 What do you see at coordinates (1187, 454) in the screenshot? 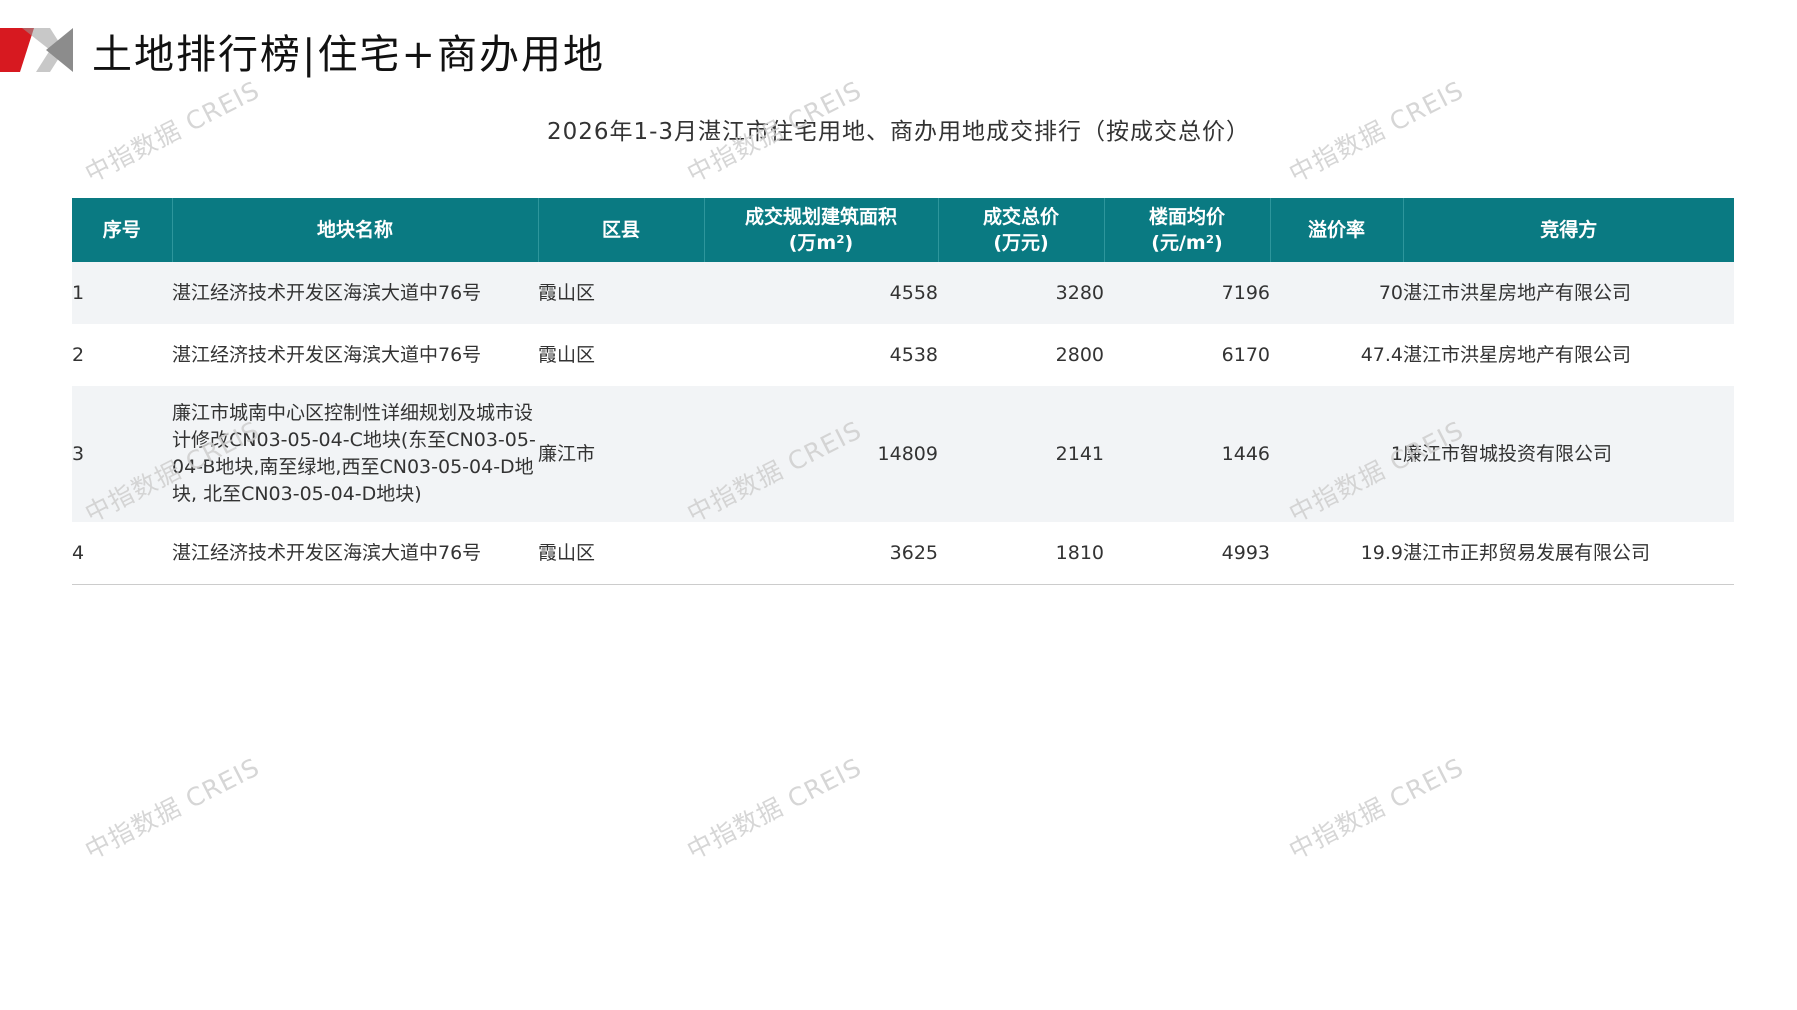
I see `cell-unit-price: 1446` at bounding box center [1187, 454].